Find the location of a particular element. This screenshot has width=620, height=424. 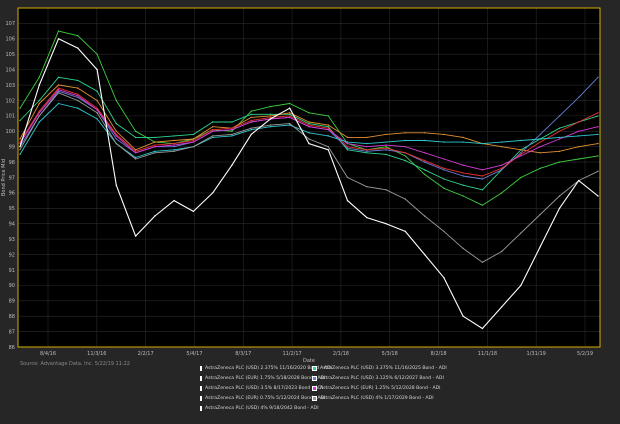

y-tick-label: 101 is located at coordinates (10, 117).